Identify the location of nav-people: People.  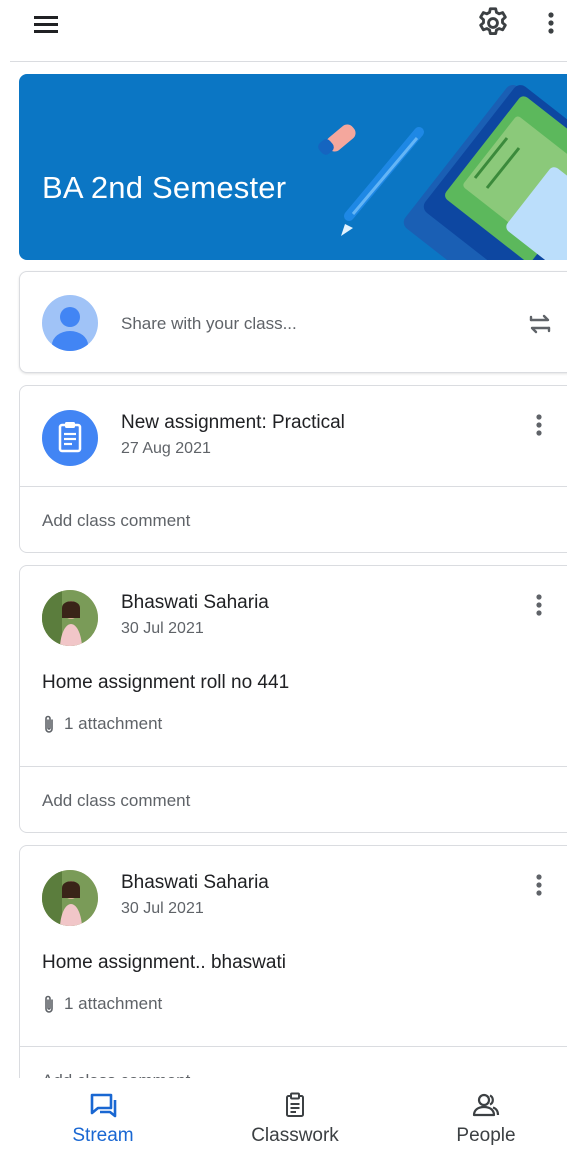
(486, 1113).